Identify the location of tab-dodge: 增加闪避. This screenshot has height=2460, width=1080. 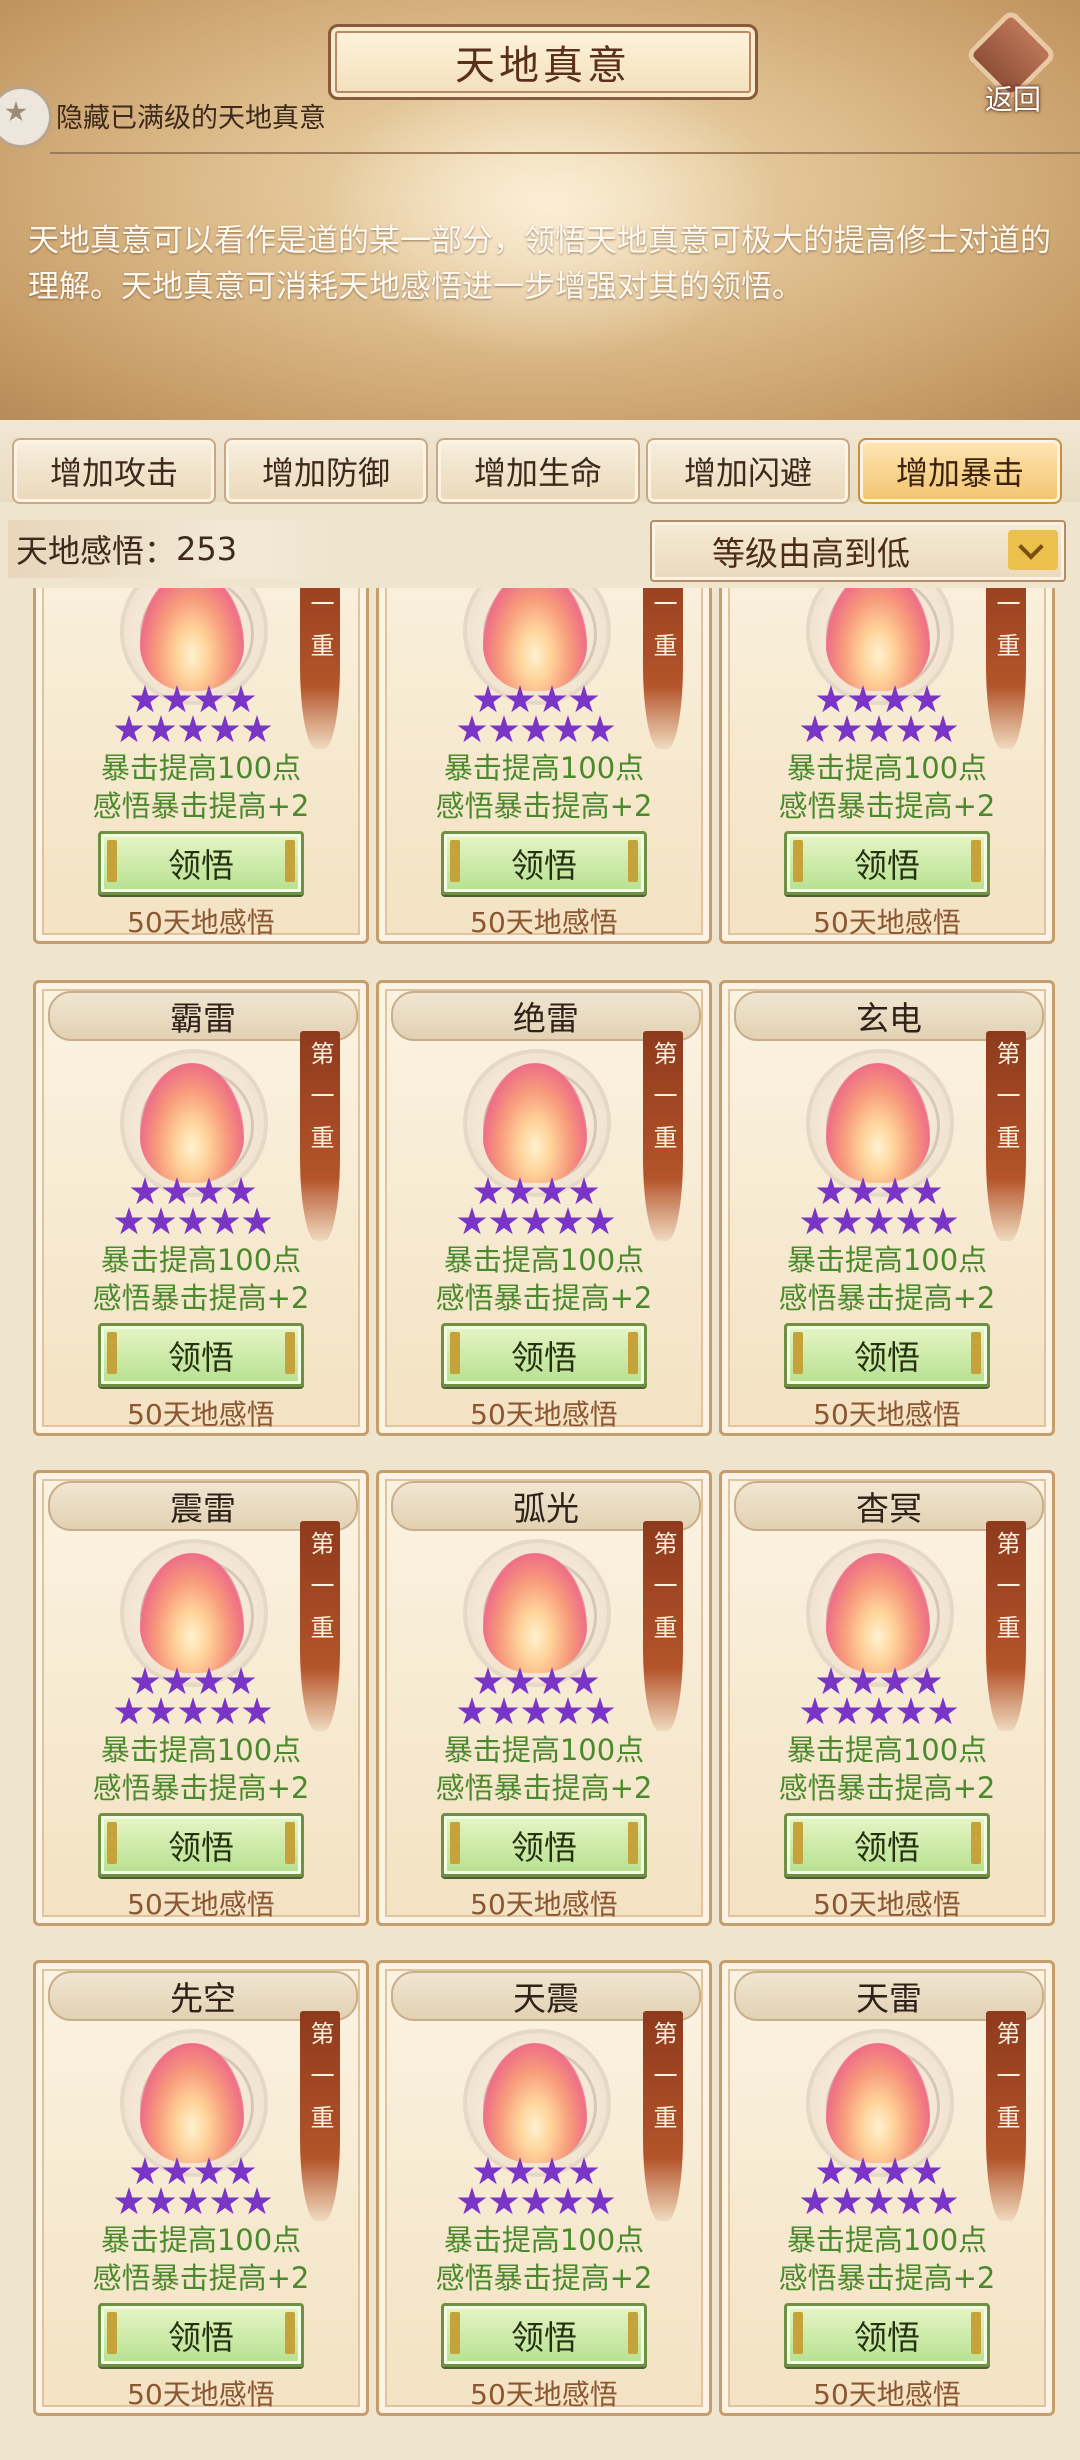
(748, 471).